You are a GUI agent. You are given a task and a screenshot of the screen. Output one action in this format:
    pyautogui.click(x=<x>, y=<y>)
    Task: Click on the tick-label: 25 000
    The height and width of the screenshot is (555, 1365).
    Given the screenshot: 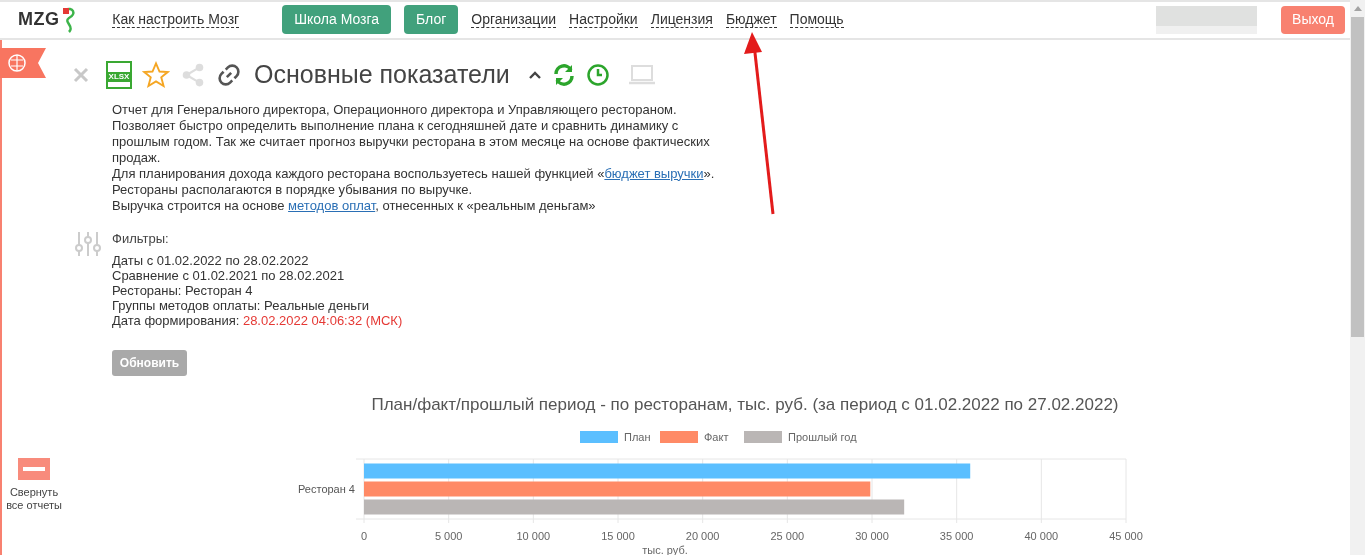 What is the action you would take?
    pyautogui.click(x=787, y=536)
    